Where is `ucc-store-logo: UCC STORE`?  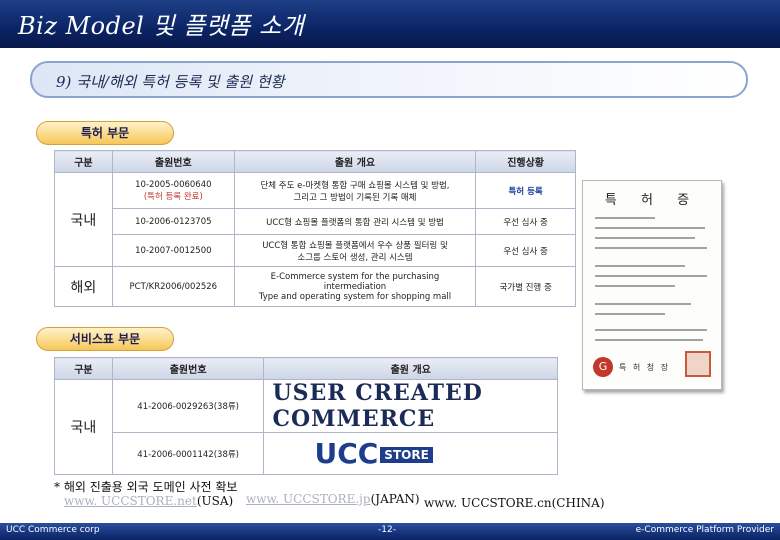
ucc-store-logo: UCC STORE is located at coordinates (410, 453).